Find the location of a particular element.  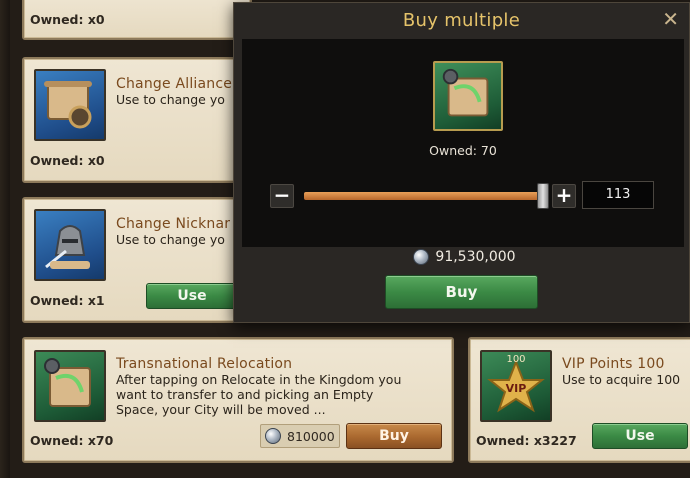

item-title: VIP Points 100 is located at coordinates (613, 364).